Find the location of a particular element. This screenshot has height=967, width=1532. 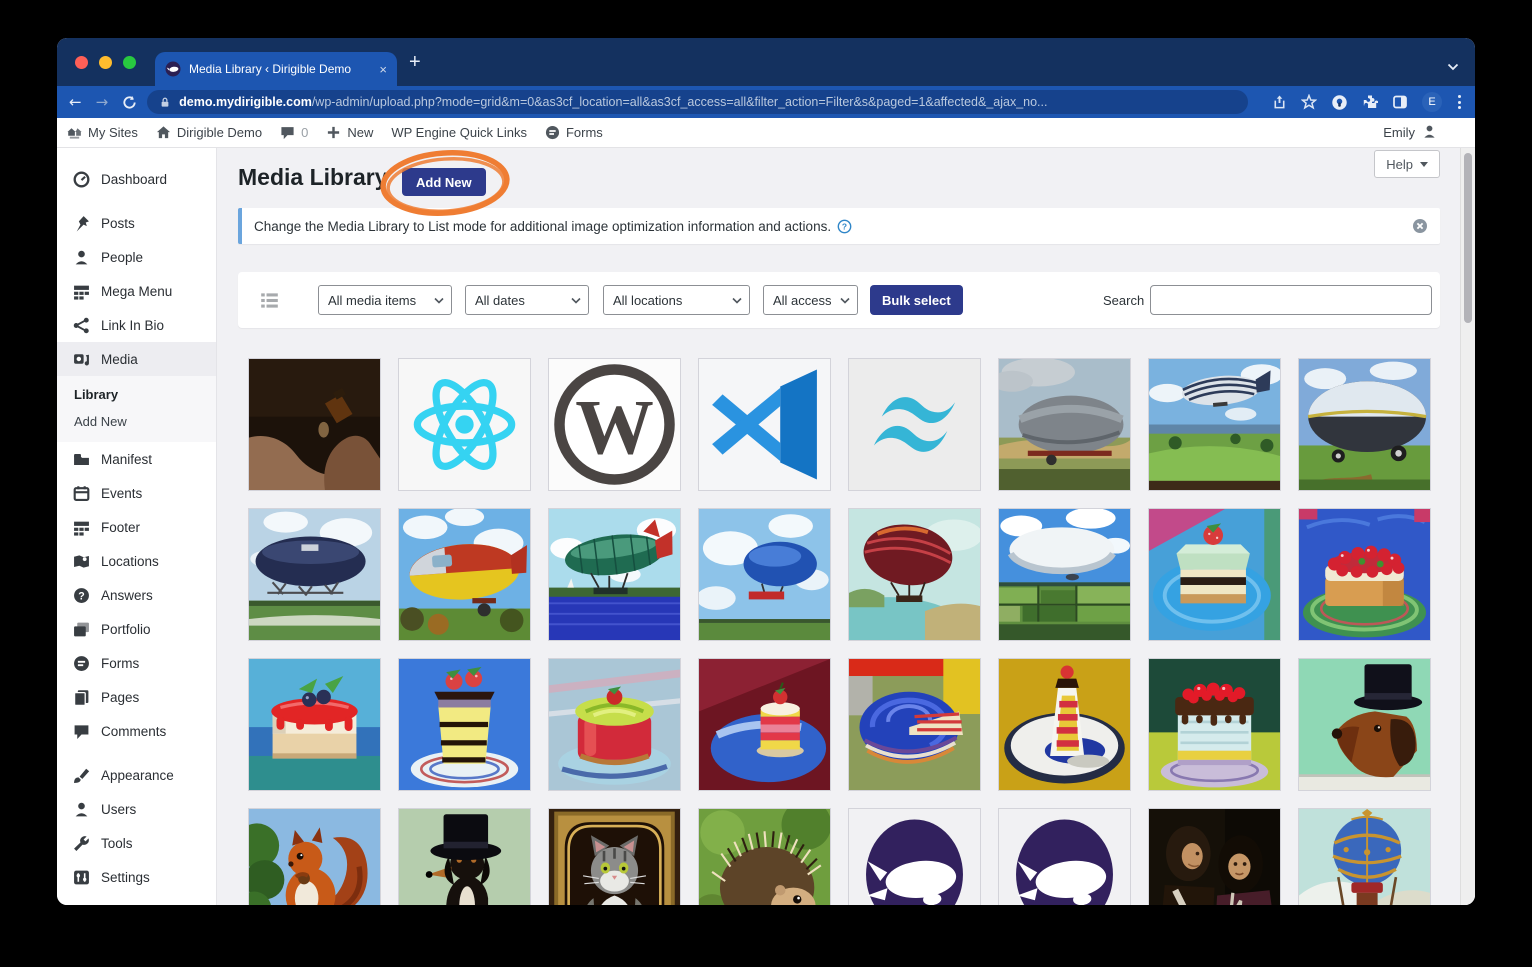

sidebar-item-label: Posts is located at coordinates (118, 223).